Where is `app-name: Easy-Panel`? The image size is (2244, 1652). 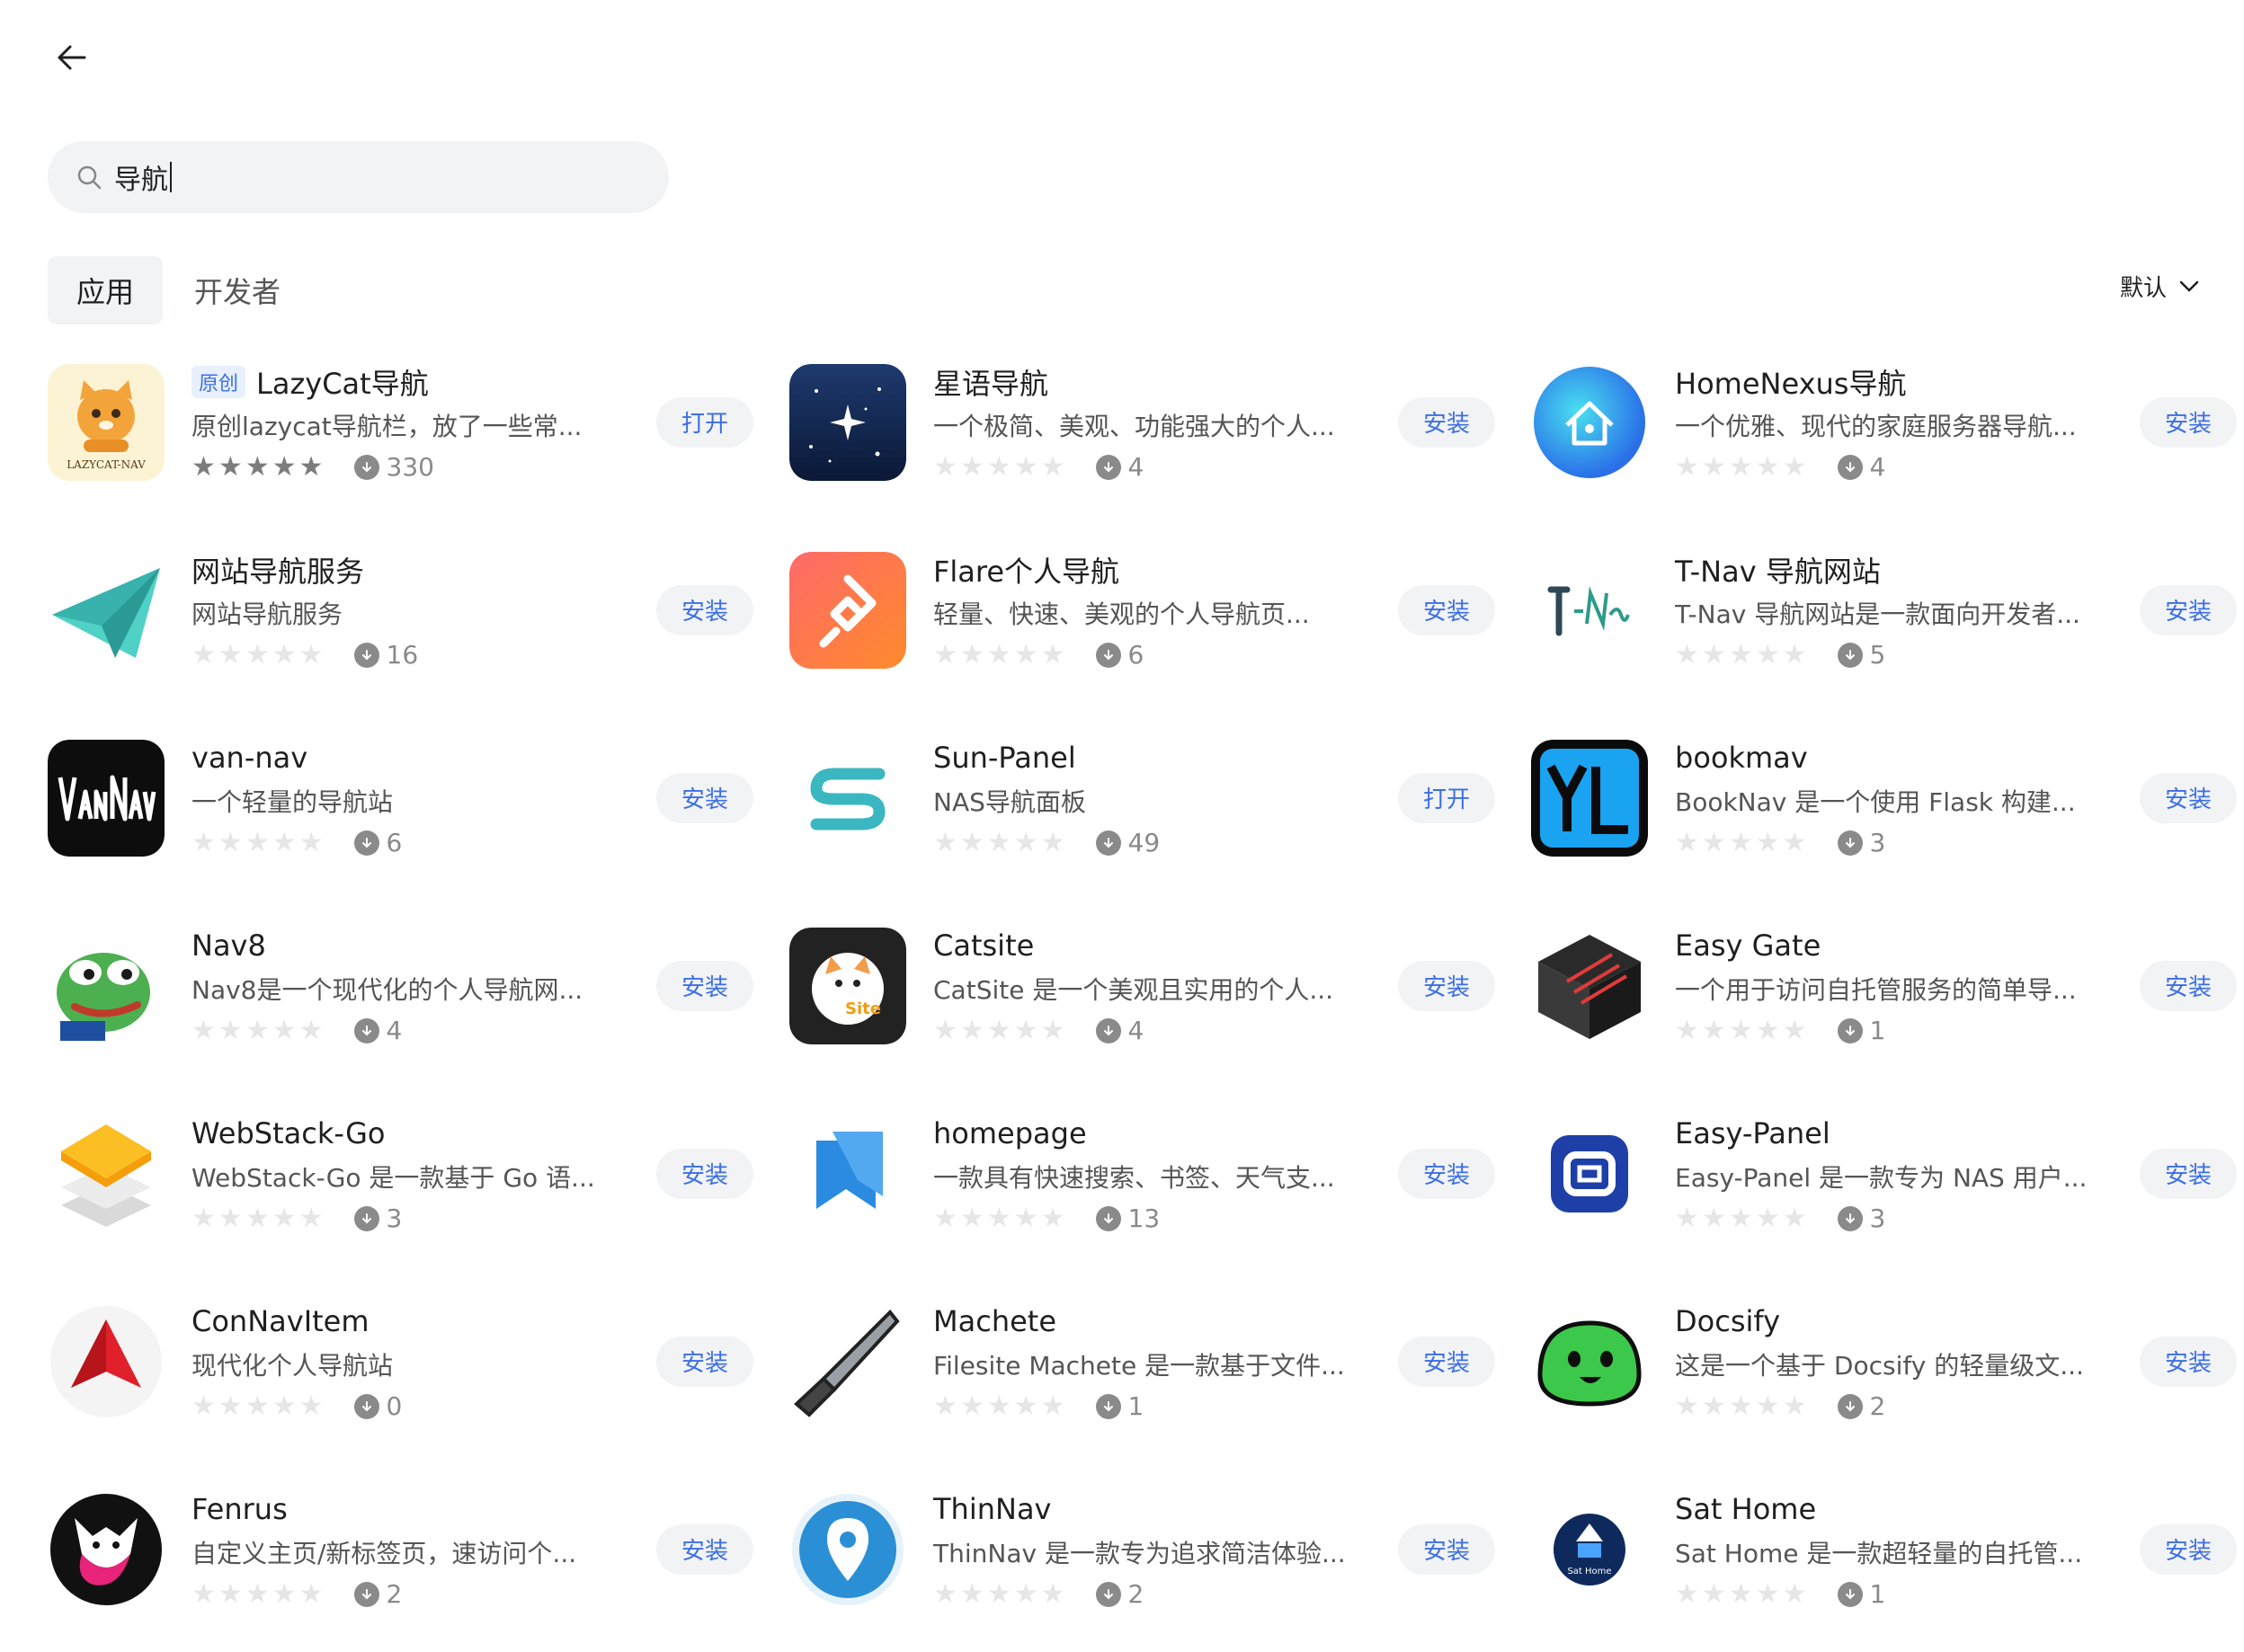
app-name: Easy-Panel is located at coordinates (1752, 1132).